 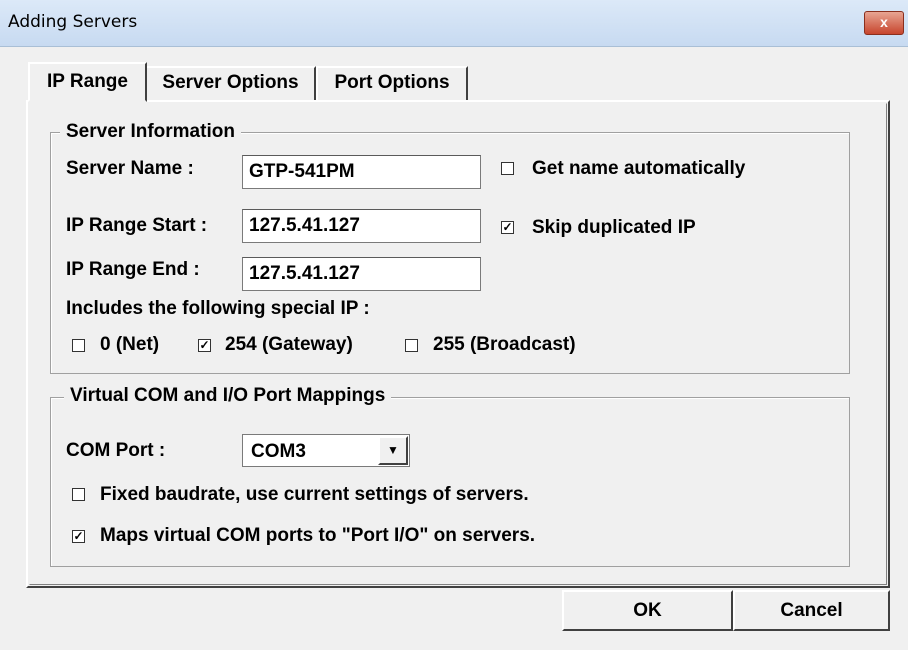 What do you see at coordinates (73, 22) in the screenshot?
I see `window-title: Adding Servers` at bounding box center [73, 22].